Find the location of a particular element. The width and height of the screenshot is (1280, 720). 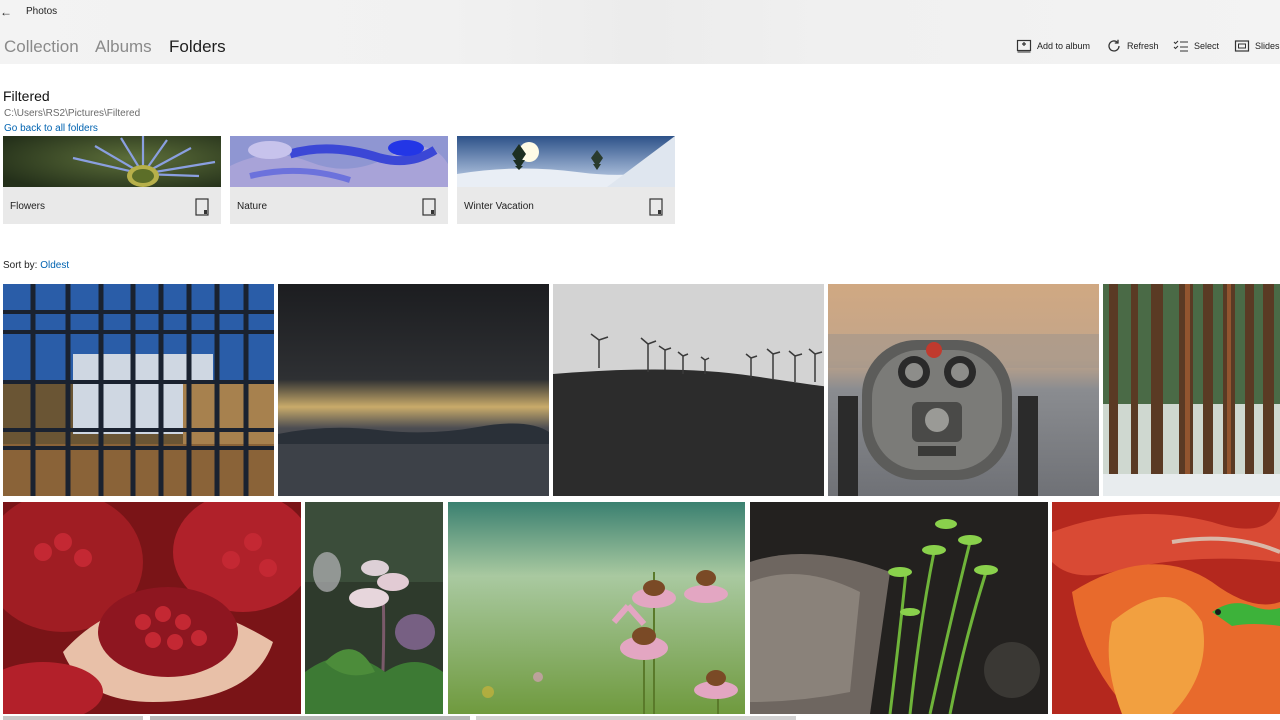

folder-path: C:\Users\RS2\Pictures\Filtered is located at coordinates (72, 113).